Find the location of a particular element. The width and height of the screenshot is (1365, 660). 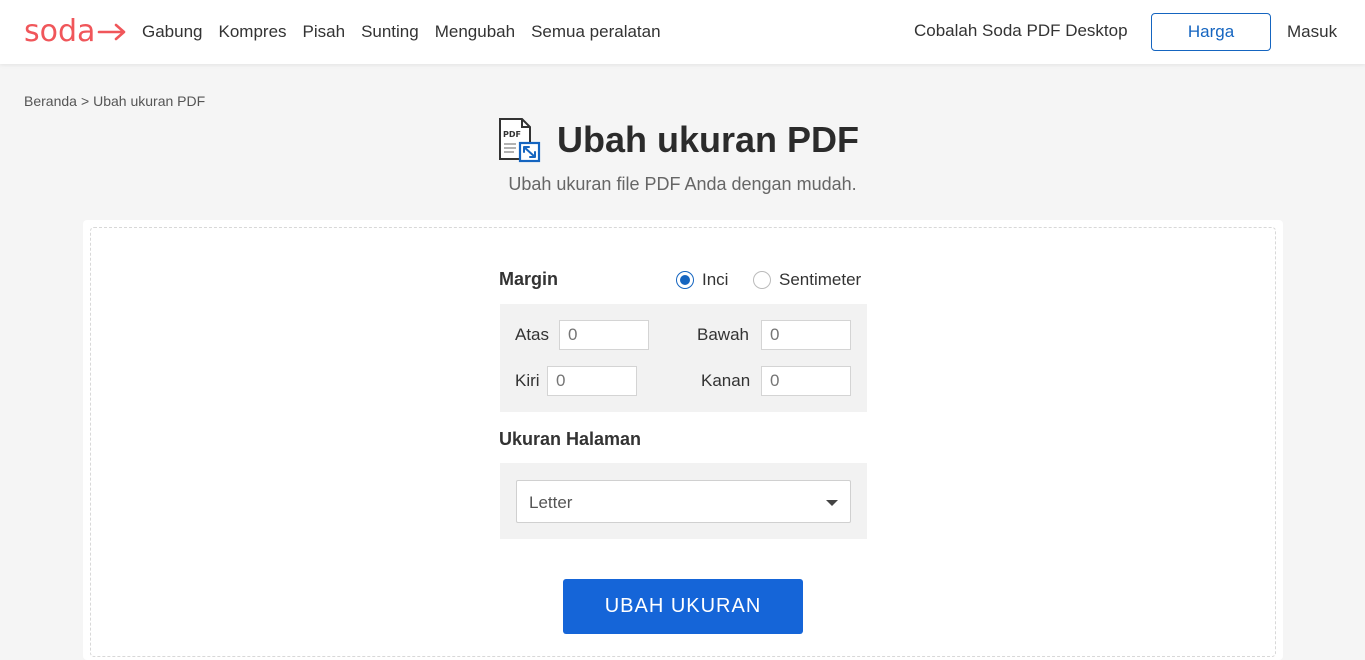

nav-item-gabung: Gabung is located at coordinates (172, 32).